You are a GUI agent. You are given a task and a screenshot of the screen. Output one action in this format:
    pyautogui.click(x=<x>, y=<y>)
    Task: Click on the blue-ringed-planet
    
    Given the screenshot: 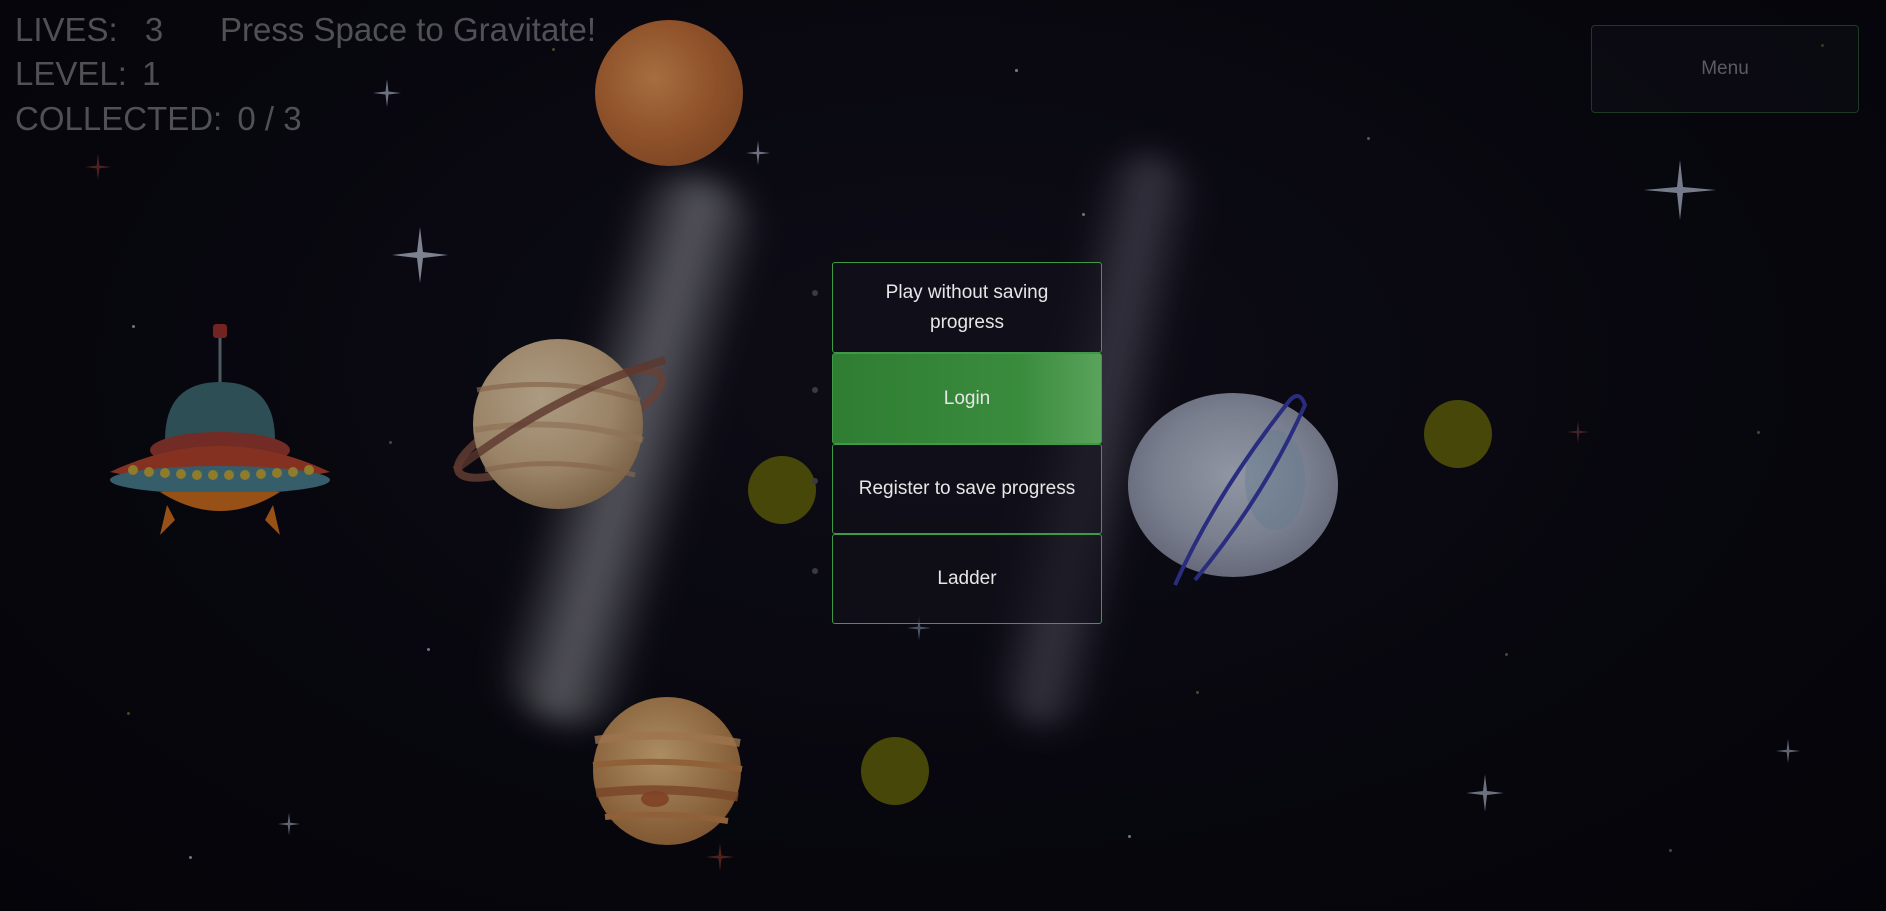 What is the action you would take?
    pyautogui.click(x=1233, y=489)
    